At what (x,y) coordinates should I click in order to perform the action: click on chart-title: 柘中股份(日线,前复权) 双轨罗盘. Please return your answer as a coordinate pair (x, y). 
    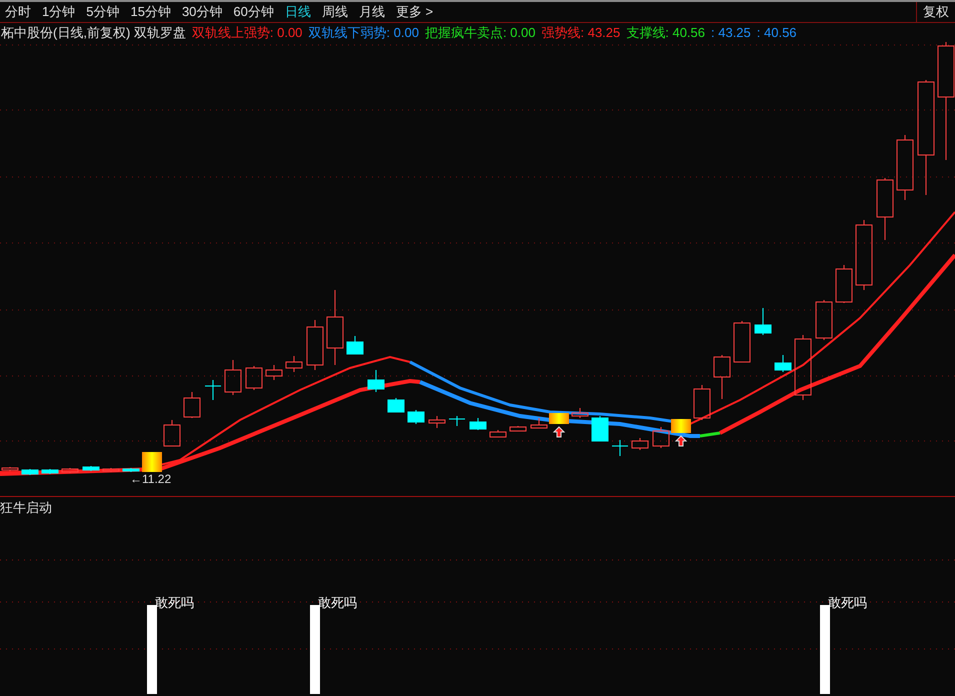
    Looking at the image, I should click on (93, 33).